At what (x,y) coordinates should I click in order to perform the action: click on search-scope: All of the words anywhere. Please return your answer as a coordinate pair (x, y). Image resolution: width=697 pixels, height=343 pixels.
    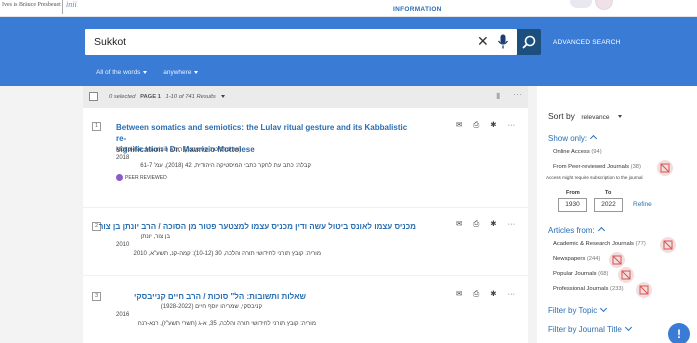
    Looking at the image, I should click on (154, 72).